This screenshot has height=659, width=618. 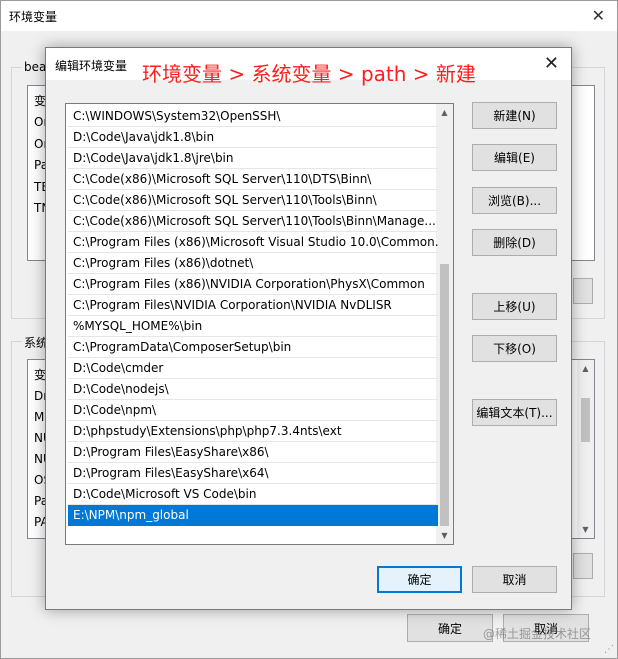 What do you see at coordinates (583, 566) in the screenshot?
I see `system-delete-button` at bounding box center [583, 566].